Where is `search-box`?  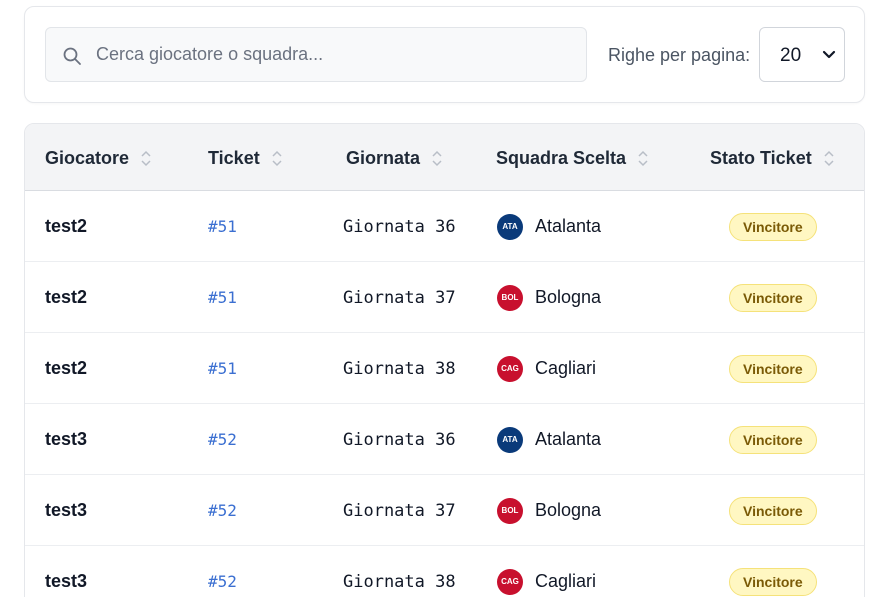
search-box is located at coordinates (316, 54).